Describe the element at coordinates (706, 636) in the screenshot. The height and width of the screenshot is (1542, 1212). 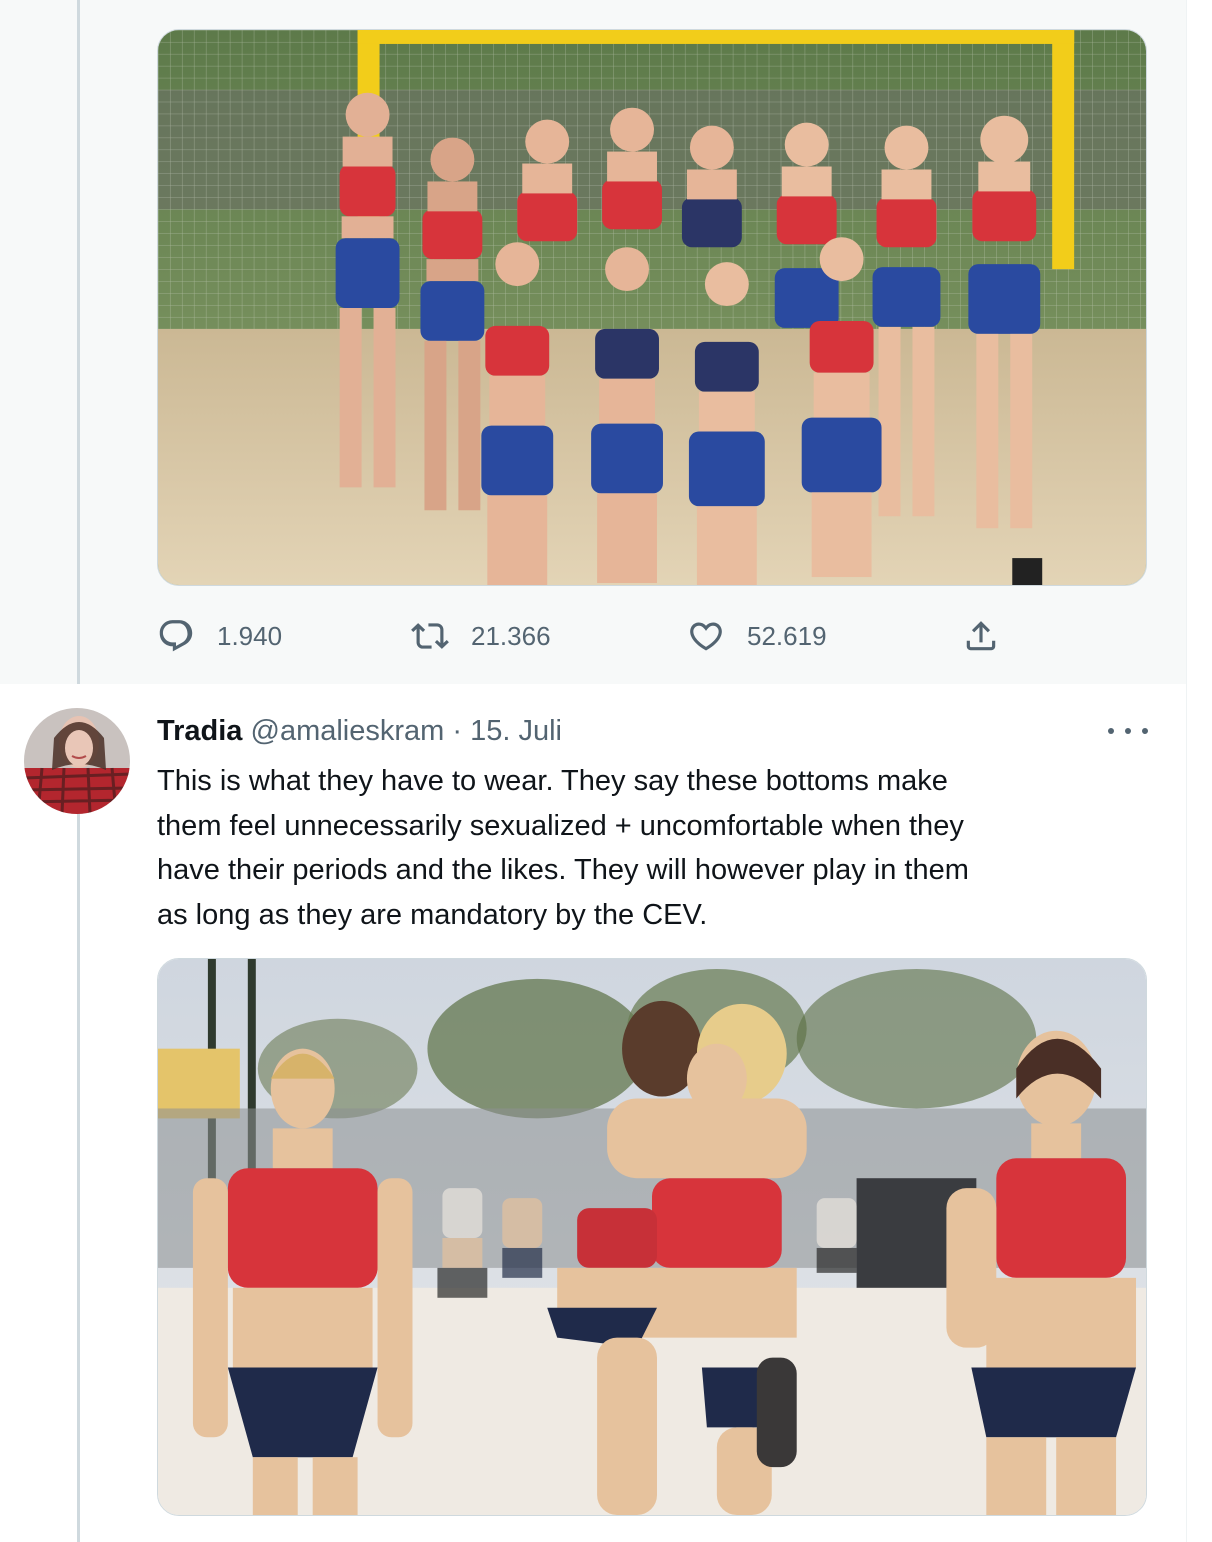
I see `heart-icon` at that location.